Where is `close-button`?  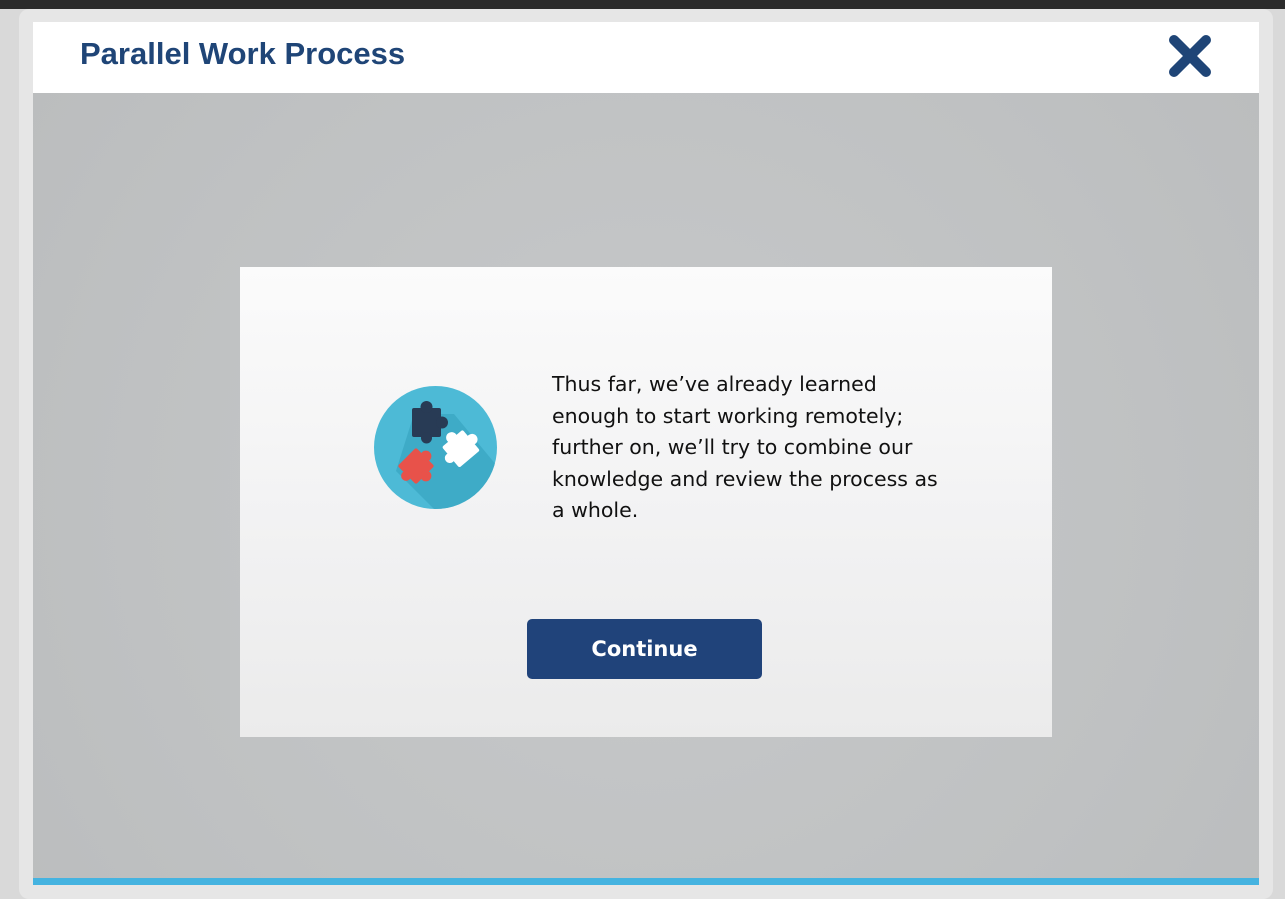
close-button is located at coordinates (1190, 56).